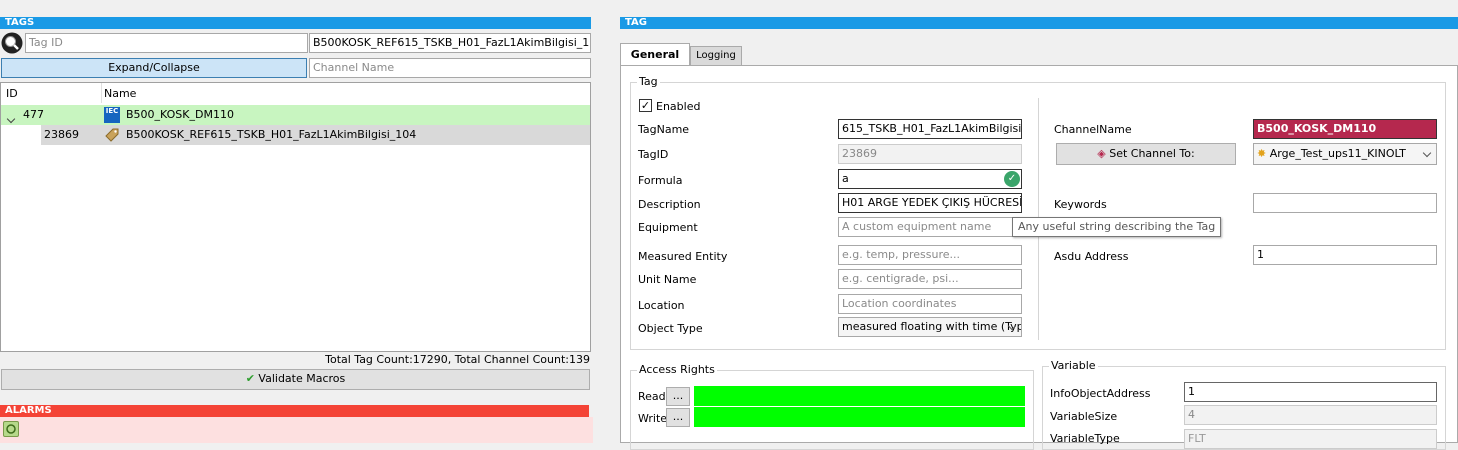  What do you see at coordinates (917, 226) in the screenshot?
I see `equipment-placeholder: A custom equipment name` at bounding box center [917, 226].